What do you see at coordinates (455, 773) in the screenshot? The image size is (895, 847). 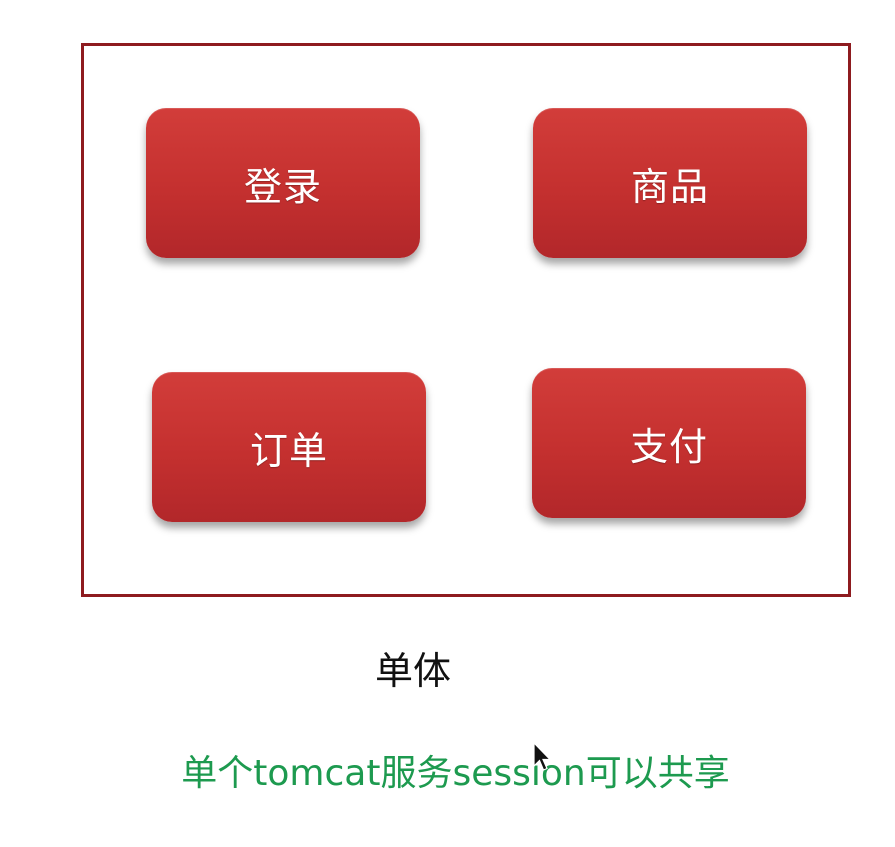 I see `session-note: 单个tomcat服务session可以共享` at bounding box center [455, 773].